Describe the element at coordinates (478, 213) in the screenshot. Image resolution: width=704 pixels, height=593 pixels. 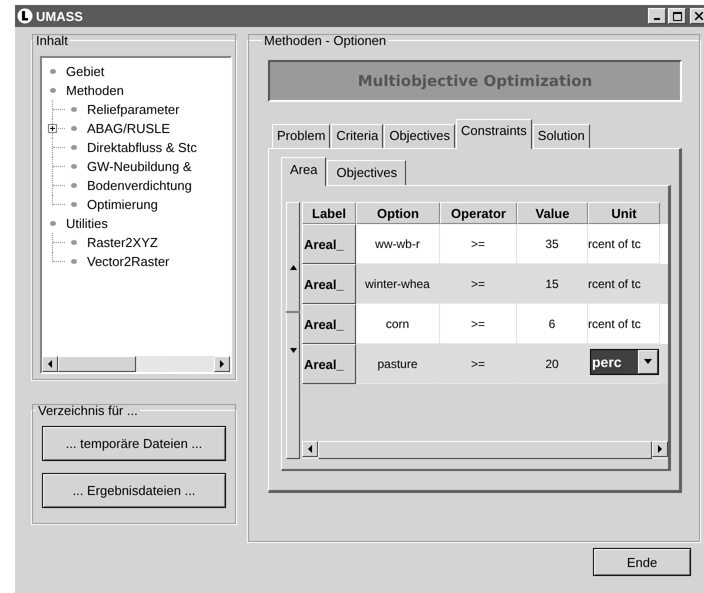
I see `column-header: Operator` at that location.